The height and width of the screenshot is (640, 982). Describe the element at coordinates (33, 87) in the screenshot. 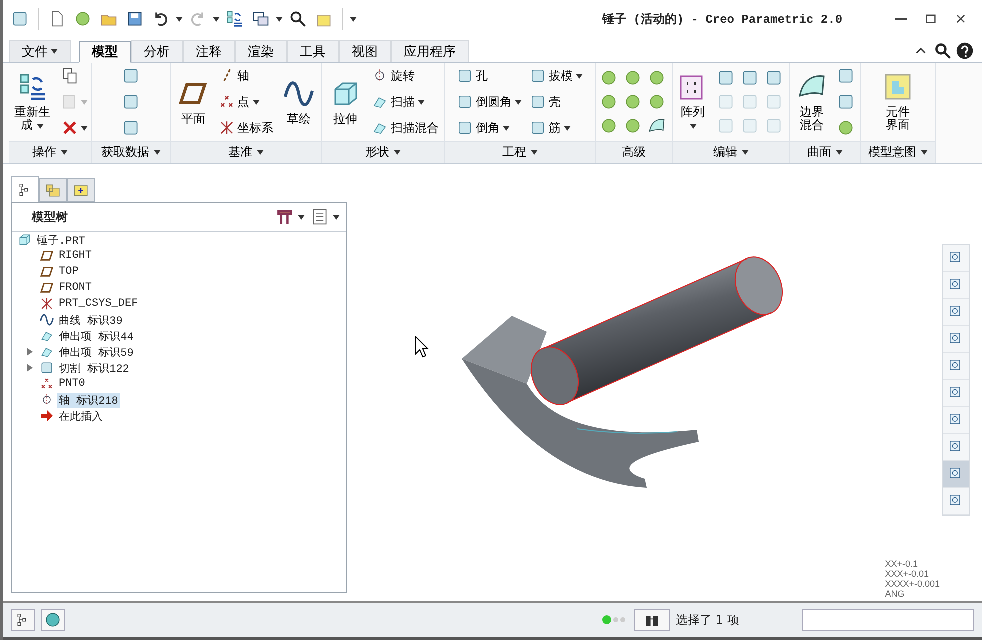

I see `regenerate-icon` at that location.